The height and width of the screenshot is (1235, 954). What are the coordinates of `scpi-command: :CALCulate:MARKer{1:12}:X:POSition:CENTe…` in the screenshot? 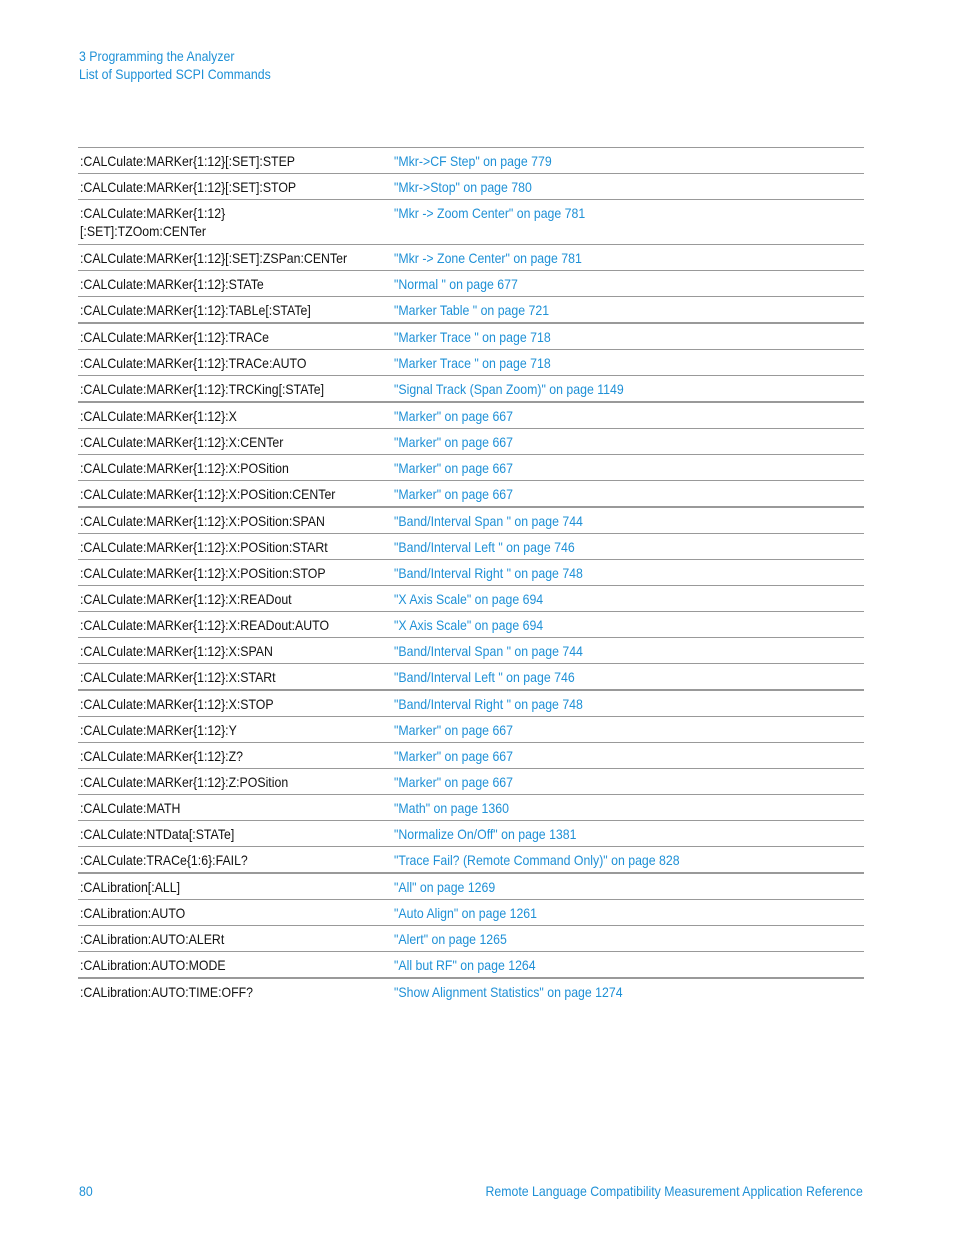 It's located at (208, 494).